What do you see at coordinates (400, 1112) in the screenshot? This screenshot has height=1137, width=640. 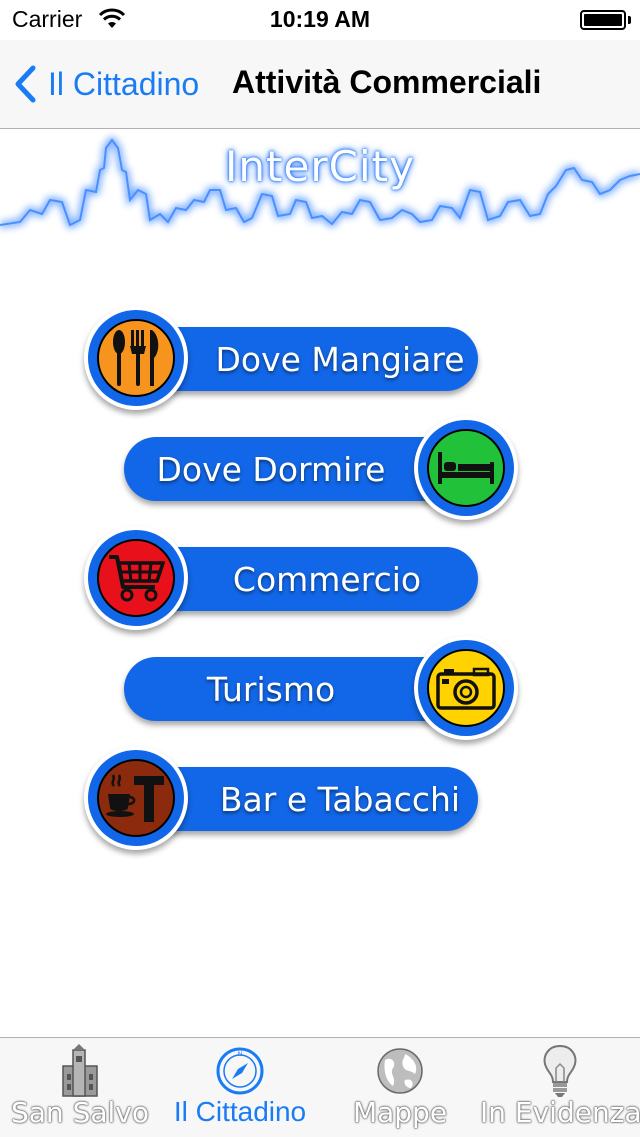 I see `tab-label: Mappe` at bounding box center [400, 1112].